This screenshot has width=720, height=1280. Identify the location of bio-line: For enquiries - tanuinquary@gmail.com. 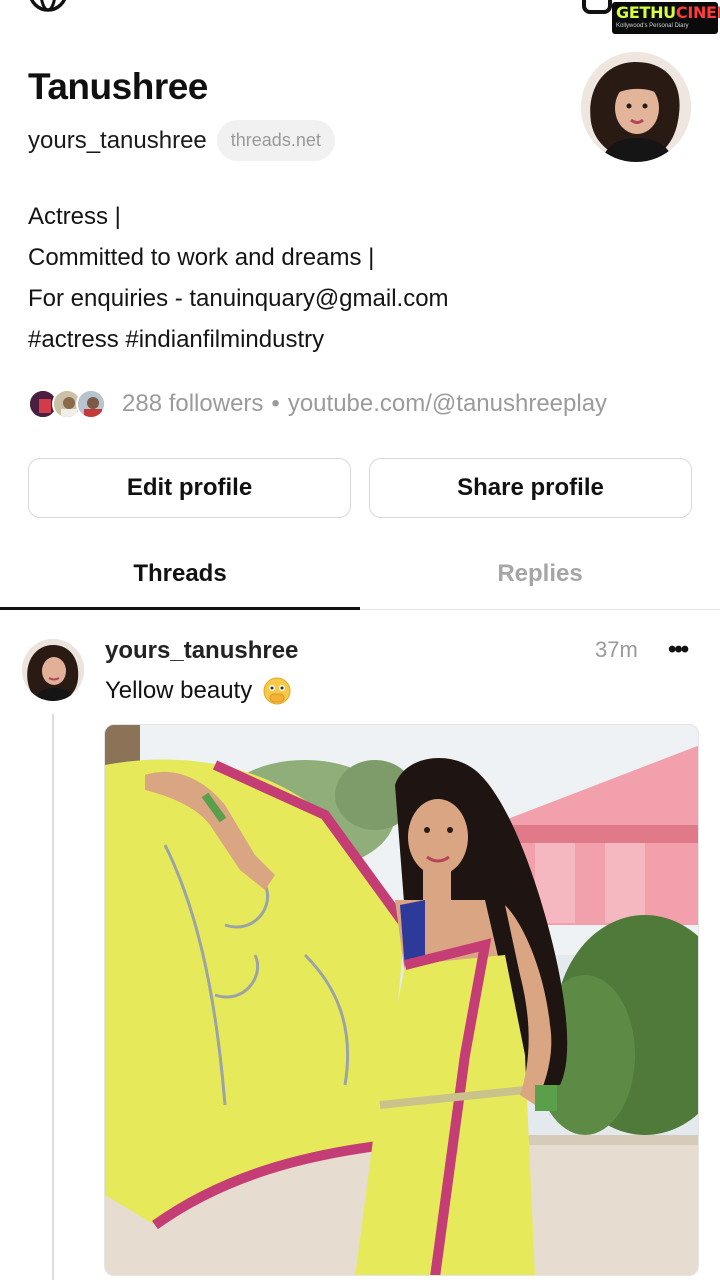
(238, 298).